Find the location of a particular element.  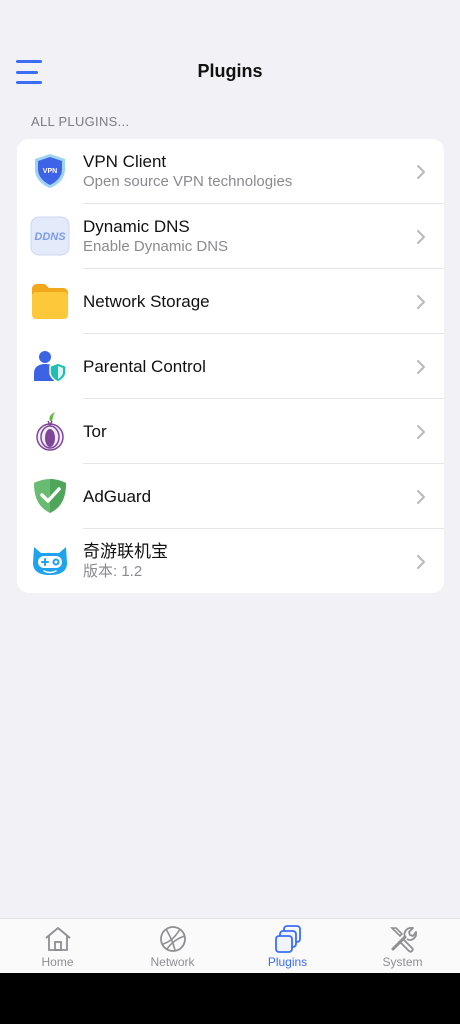

vpn-shield-icon: VPN is located at coordinates (50, 171).